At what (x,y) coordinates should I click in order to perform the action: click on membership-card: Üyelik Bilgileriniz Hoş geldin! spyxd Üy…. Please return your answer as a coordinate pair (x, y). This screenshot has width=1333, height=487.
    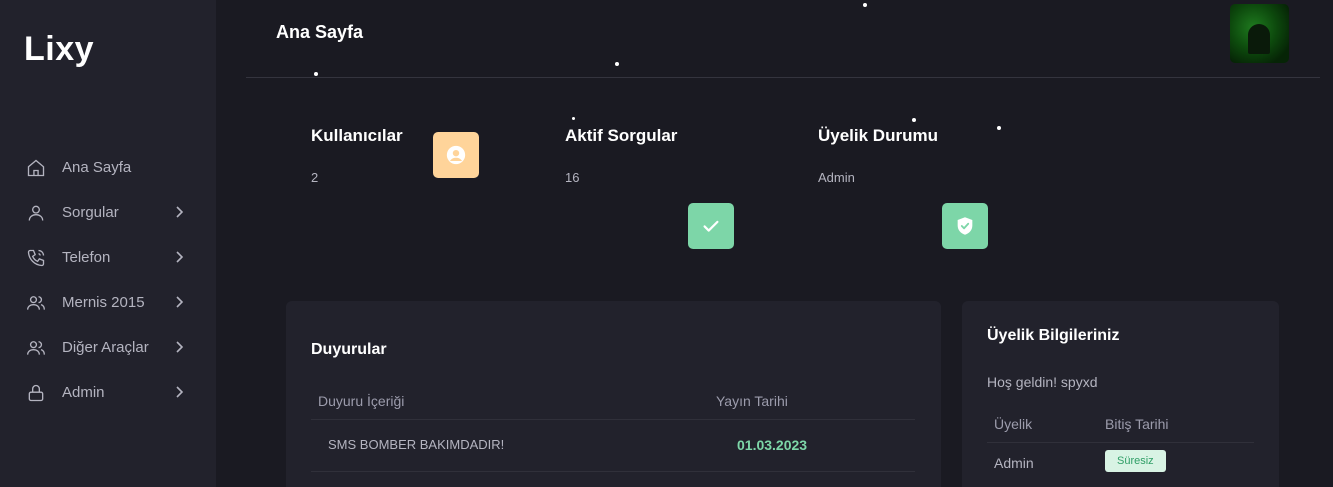
    Looking at the image, I should click on (1120, 394).